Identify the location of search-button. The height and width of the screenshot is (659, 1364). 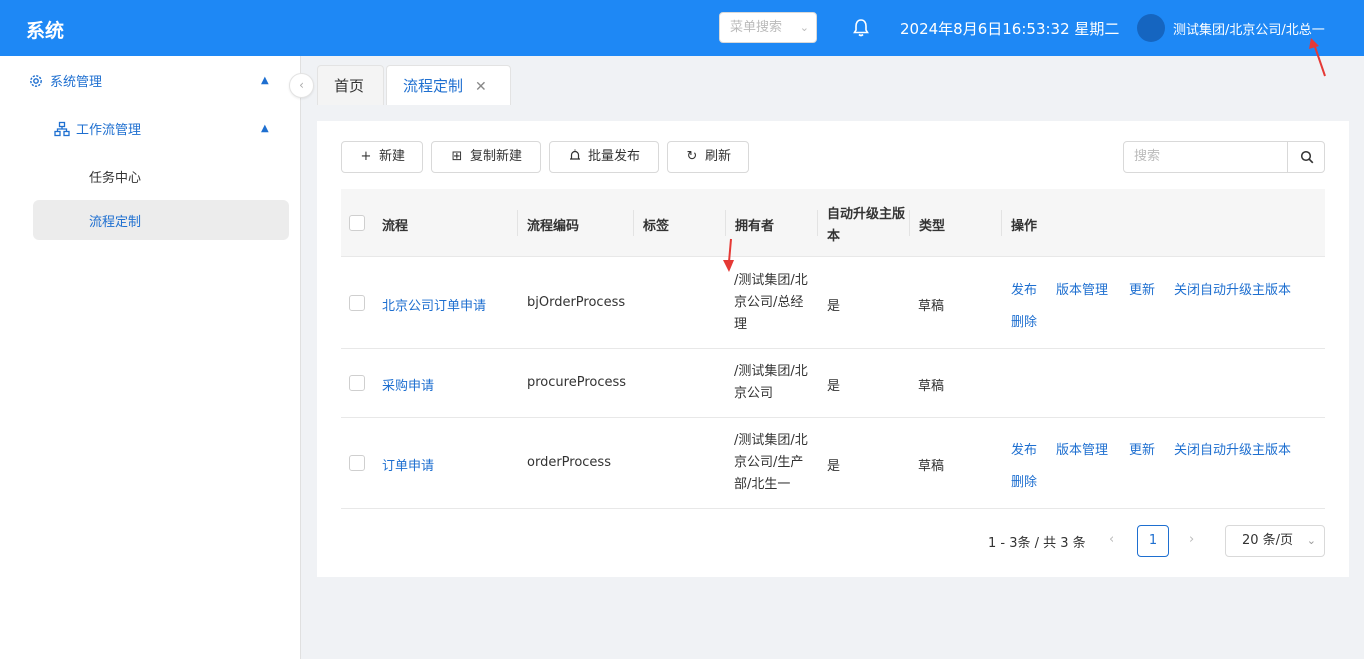
(1306, 157).